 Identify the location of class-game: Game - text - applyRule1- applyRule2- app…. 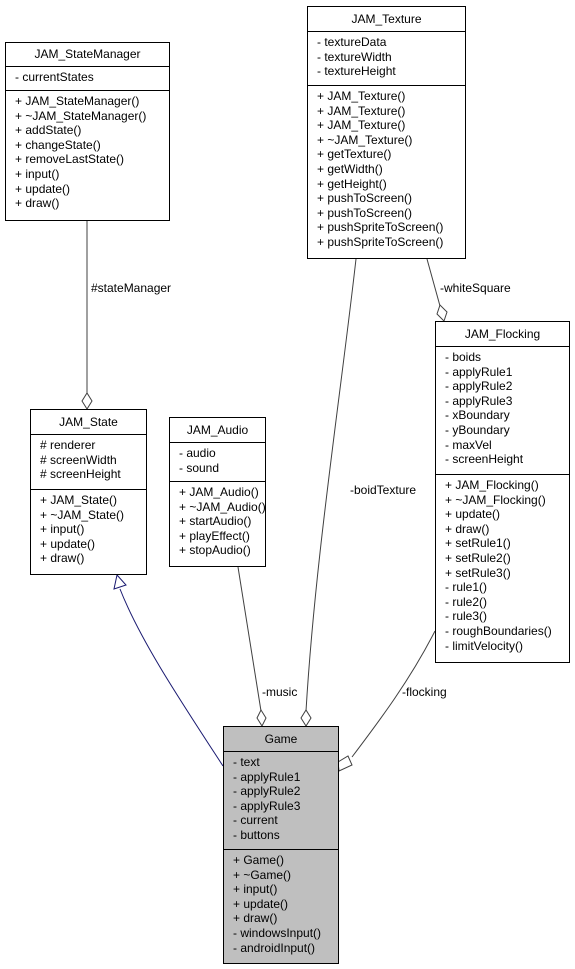
(281, 845).